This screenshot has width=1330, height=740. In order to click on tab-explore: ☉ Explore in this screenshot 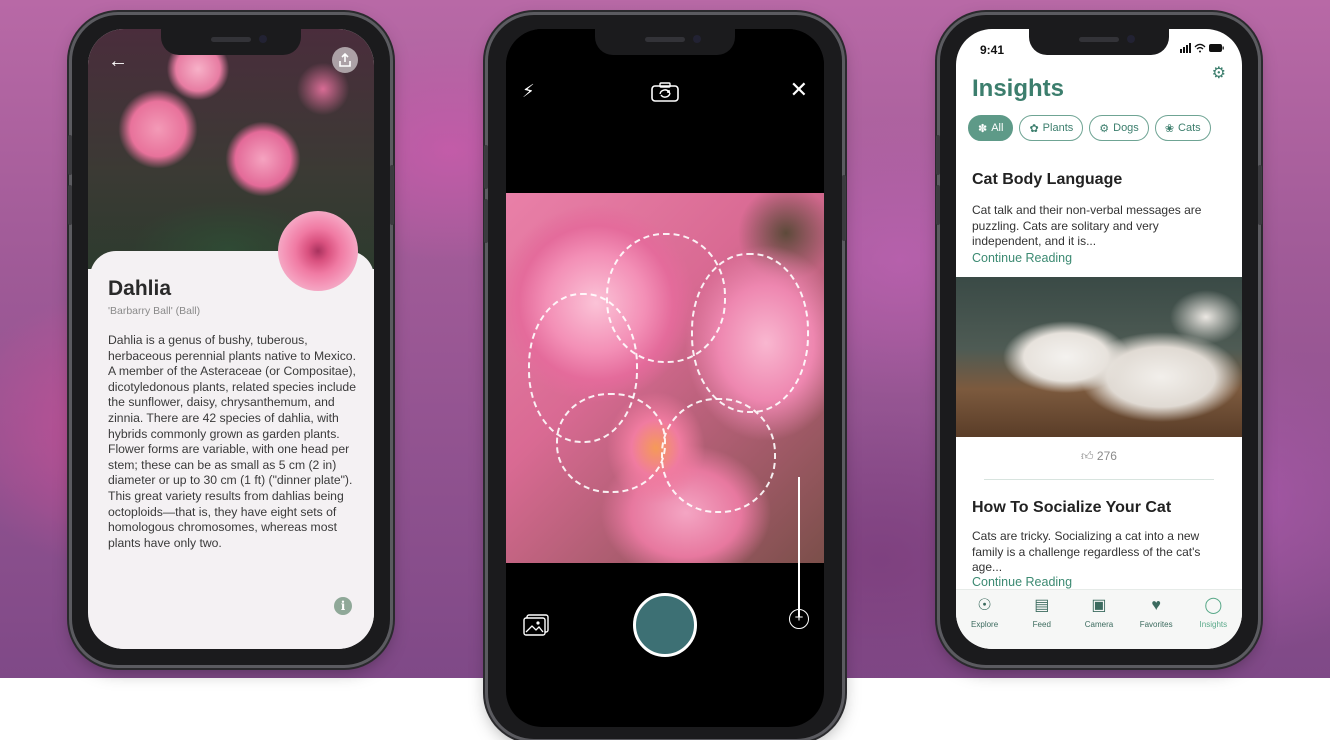, I will do `click(985, 622)`.